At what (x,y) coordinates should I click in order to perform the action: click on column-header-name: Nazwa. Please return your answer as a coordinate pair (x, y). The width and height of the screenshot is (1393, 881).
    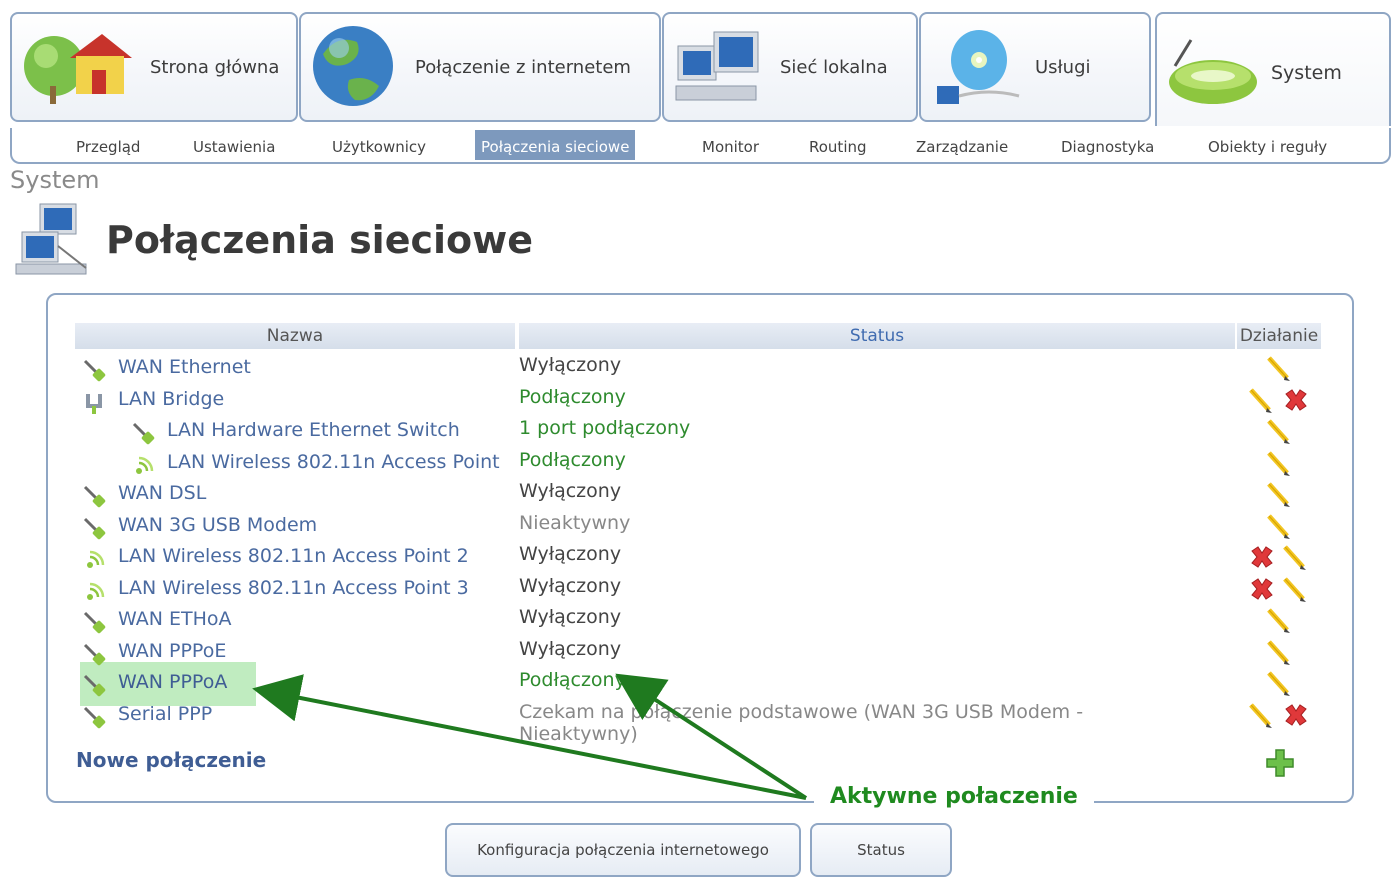
    Looking at the image, I should click on (295, 336).